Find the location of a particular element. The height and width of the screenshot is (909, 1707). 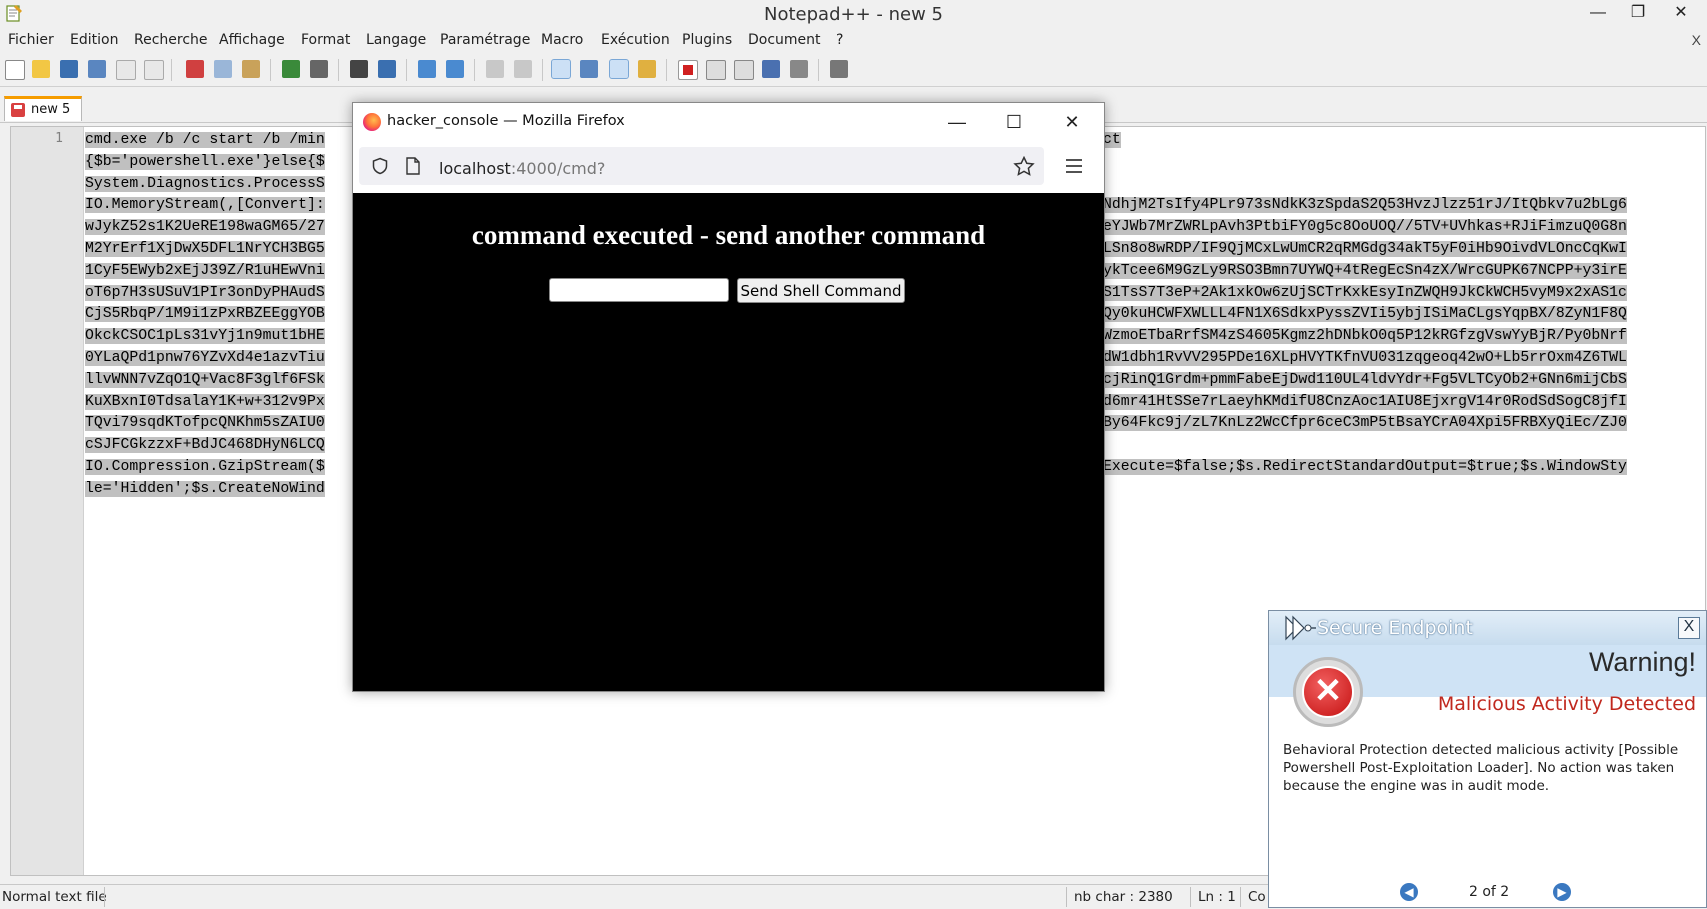

error-icon: ✕ is located at coordinates (1328, 692).